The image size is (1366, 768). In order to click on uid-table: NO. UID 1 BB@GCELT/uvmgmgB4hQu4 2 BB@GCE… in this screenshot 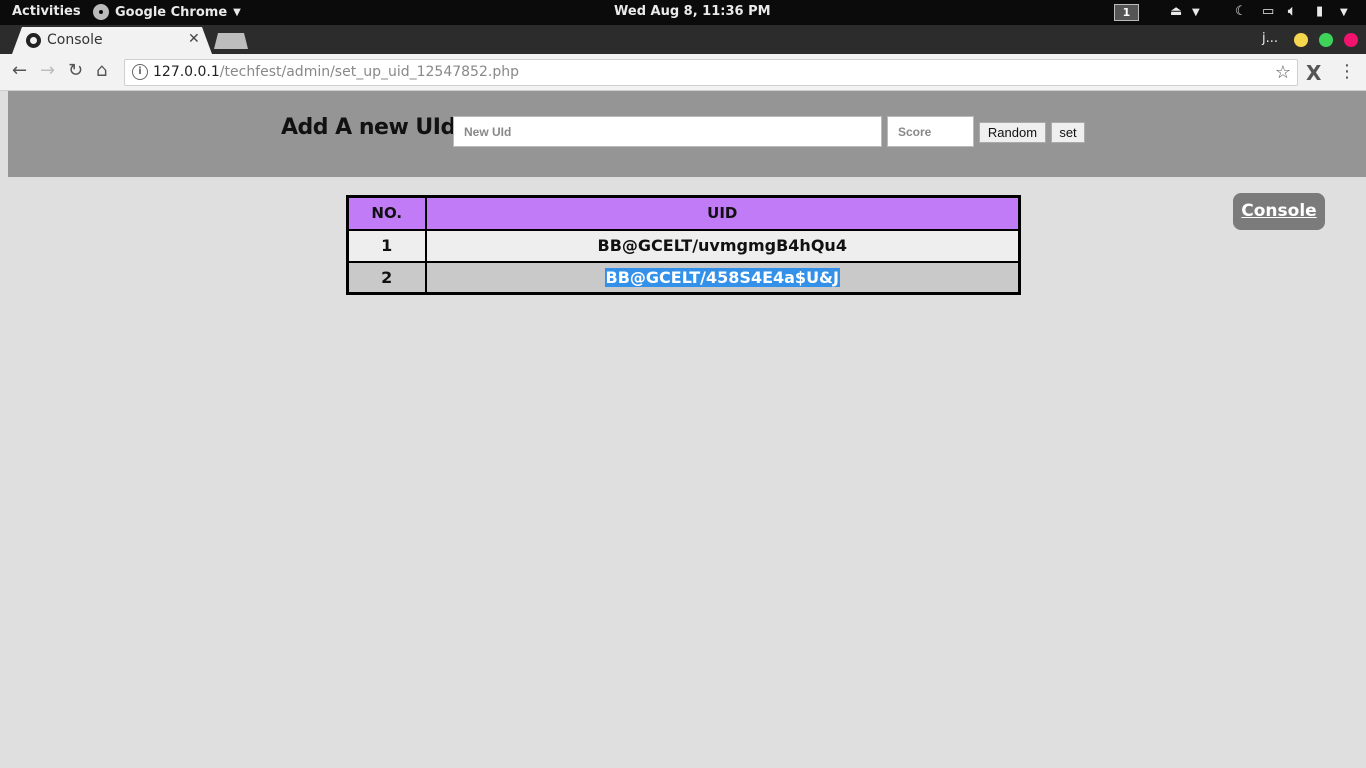, I will do `click(683, 245)`.